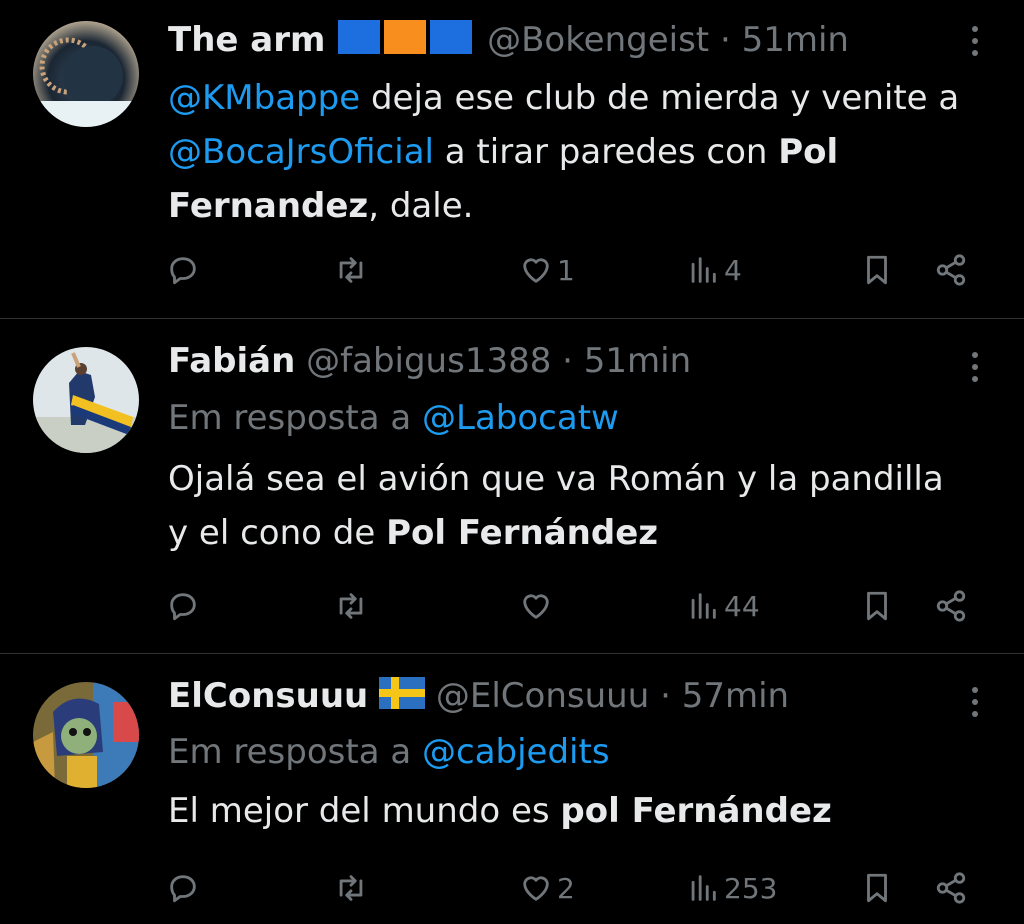 The width and height of the screenshot is (1024, 924). I want to click on action-bar: 44, so click(574, 606).